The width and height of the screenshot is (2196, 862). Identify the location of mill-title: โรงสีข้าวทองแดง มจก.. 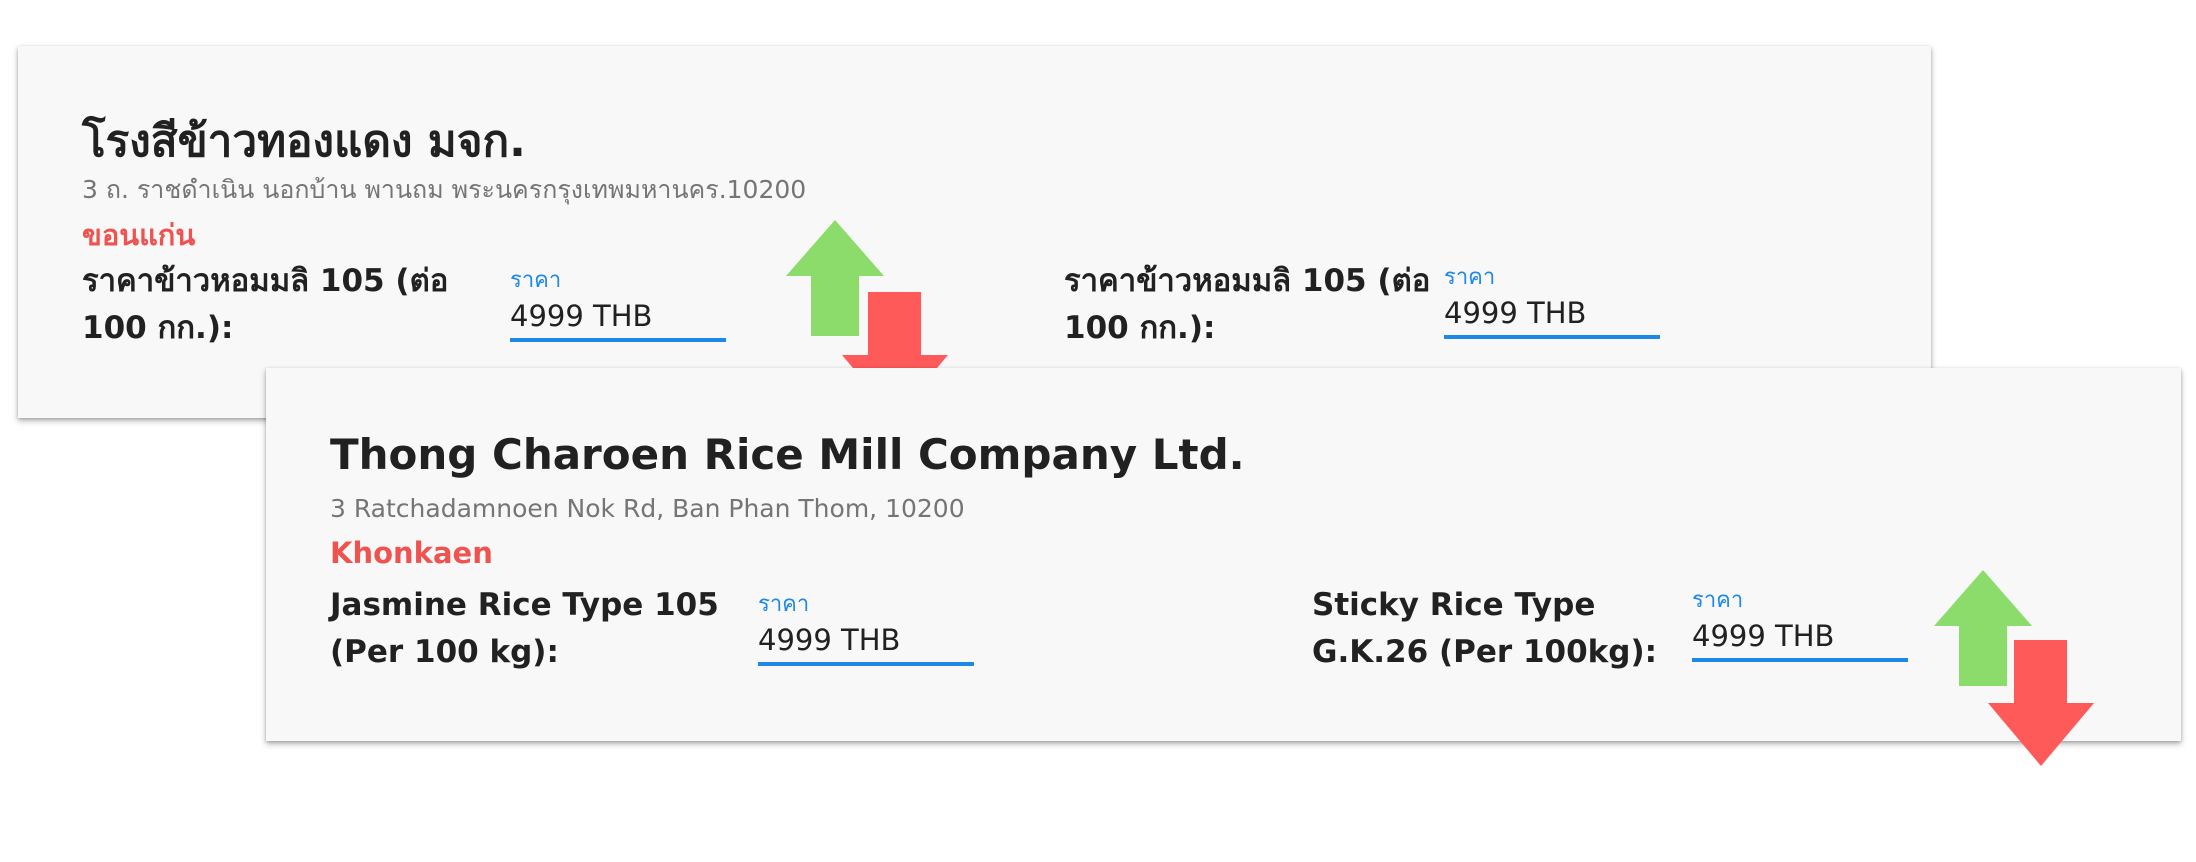
(304, 141).